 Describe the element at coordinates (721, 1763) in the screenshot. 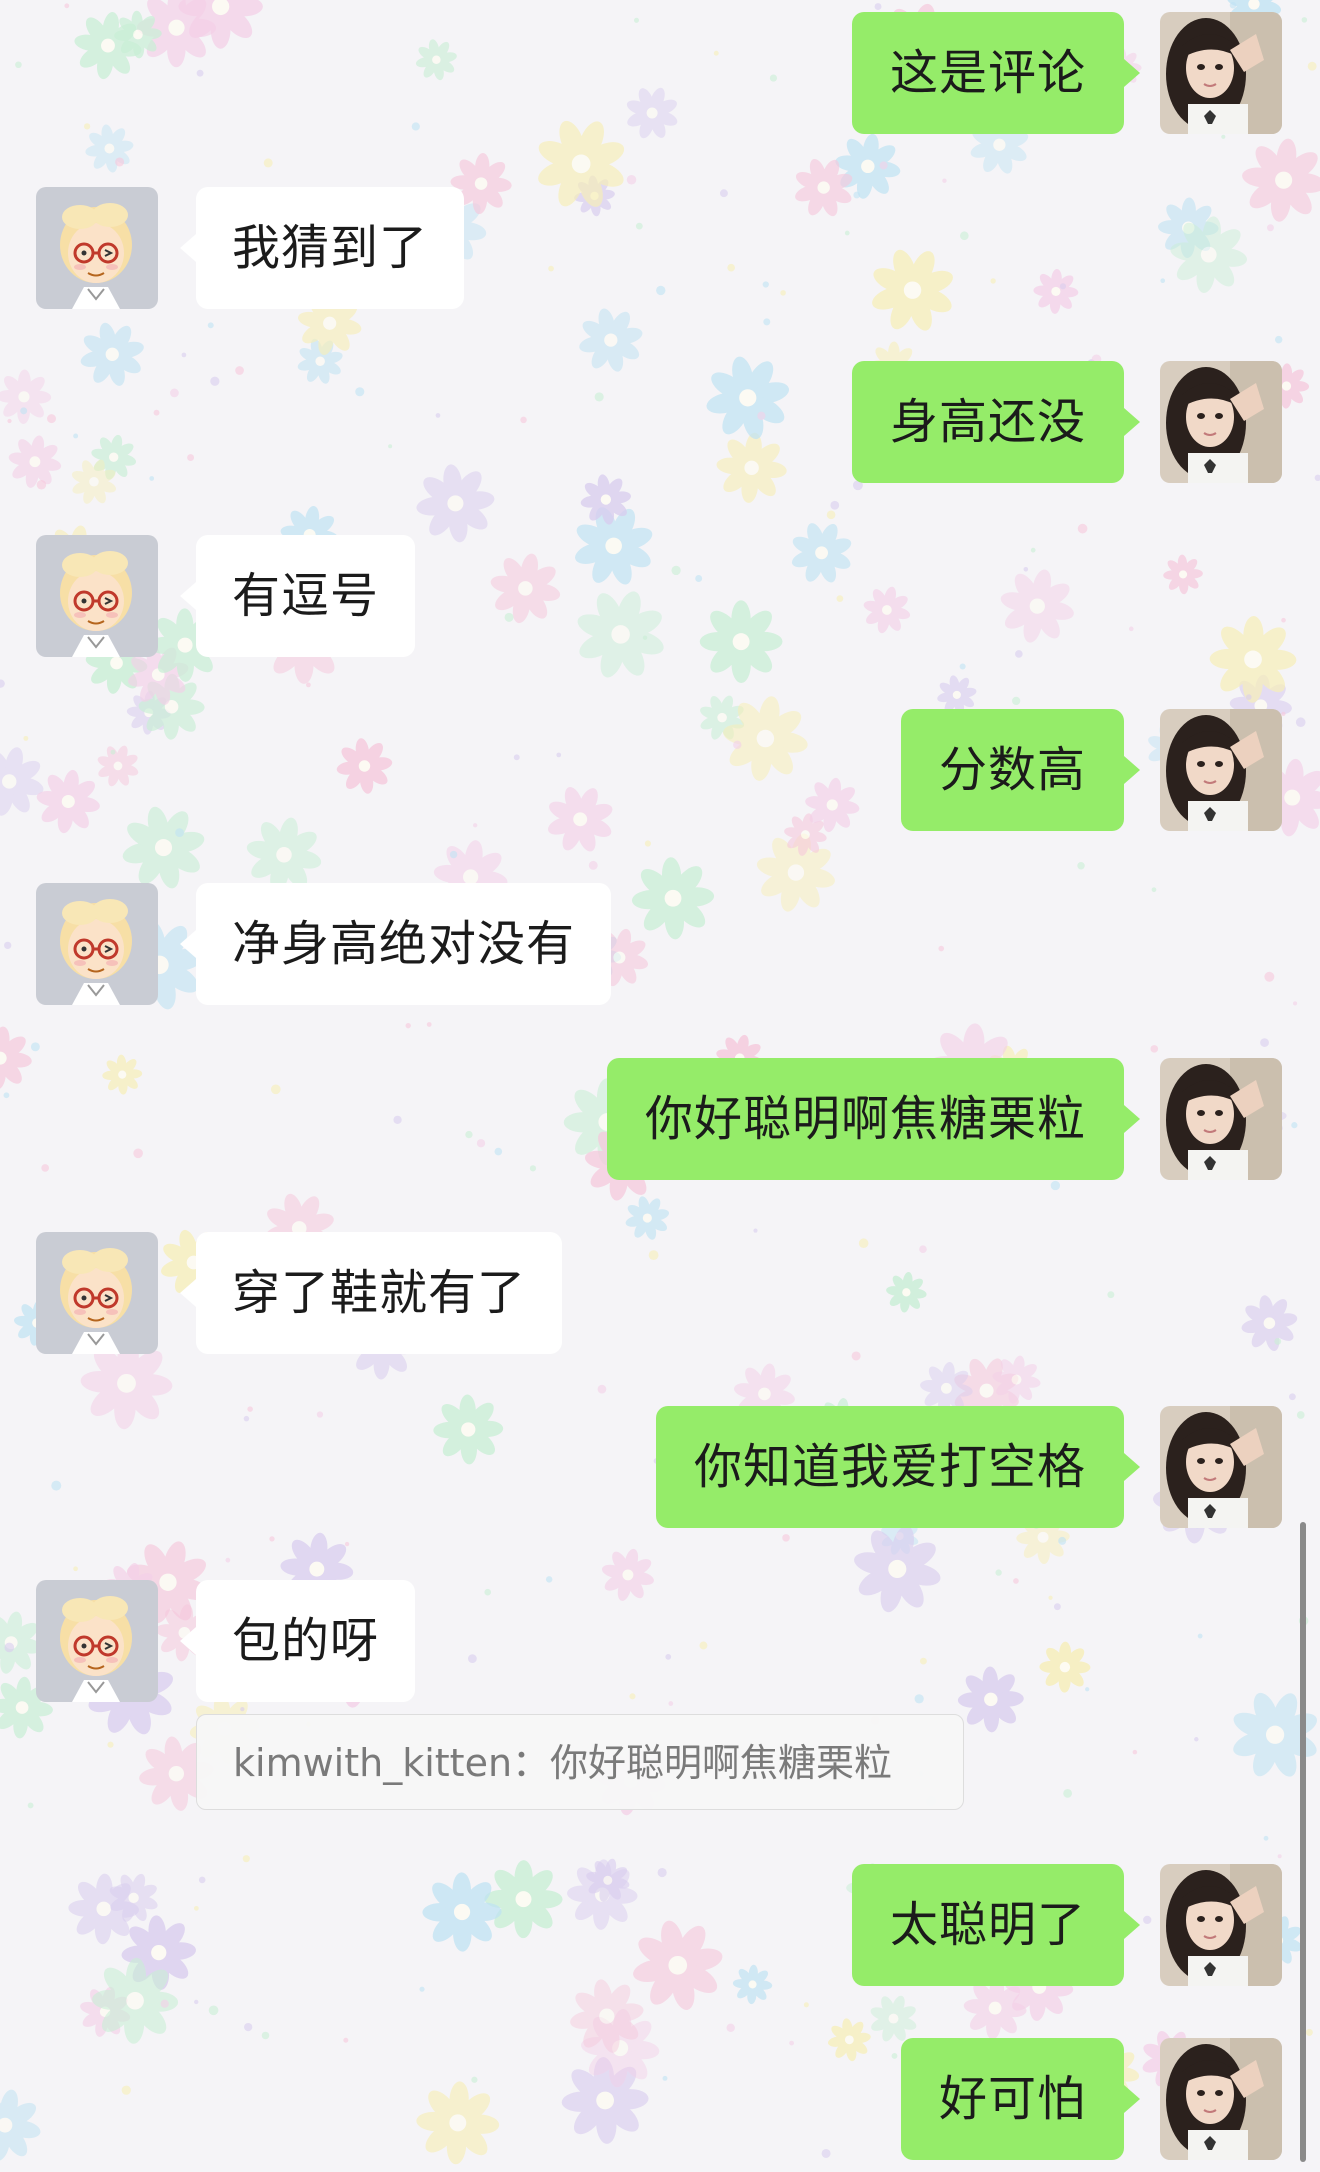

I see `quote-text: 你好聪明啊焦糖栗粒` at that location.